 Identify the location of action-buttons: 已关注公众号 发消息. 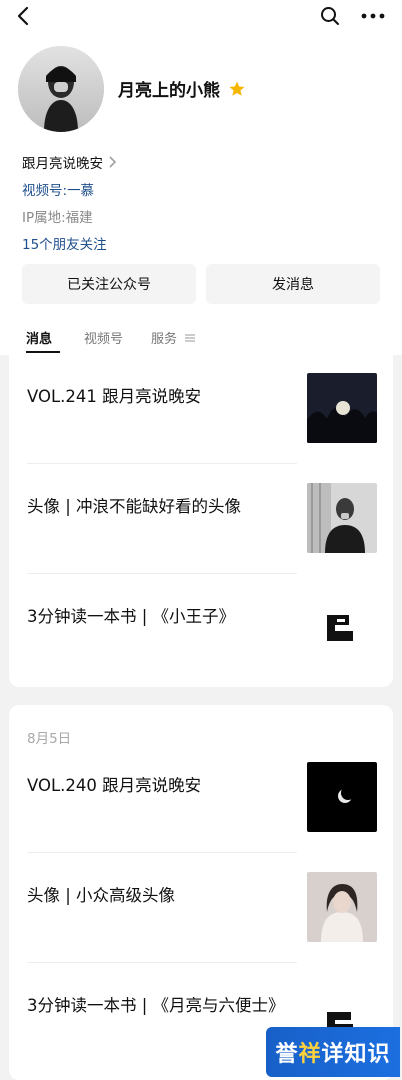
(201, 284).